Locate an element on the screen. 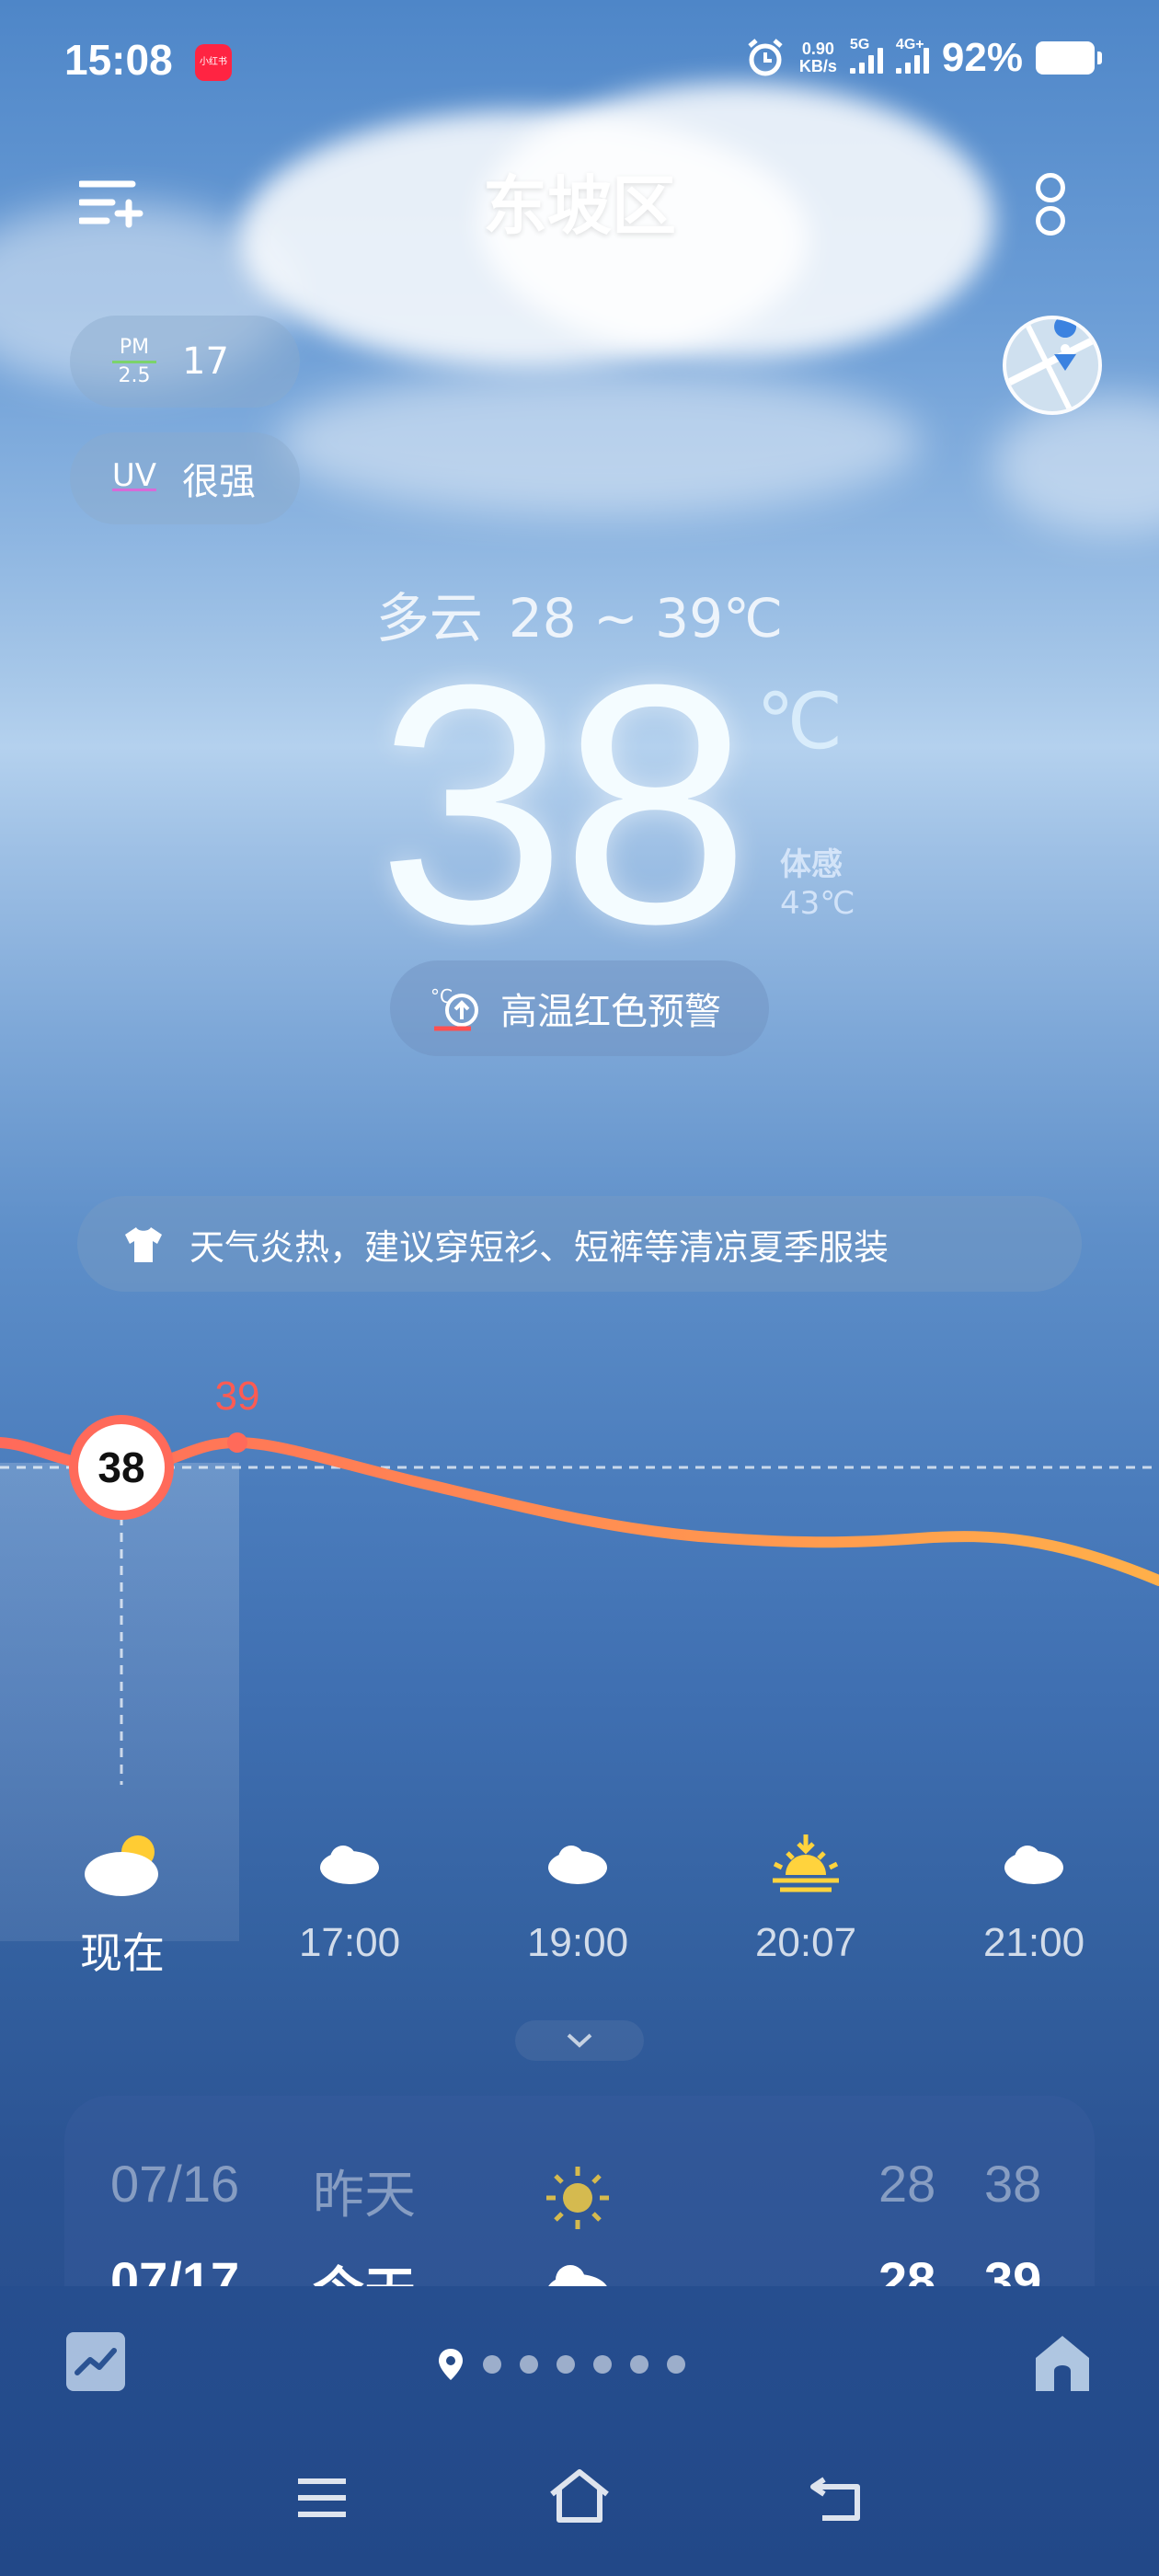  temperature-unit: ℃ is located at coordinates (799, 721).